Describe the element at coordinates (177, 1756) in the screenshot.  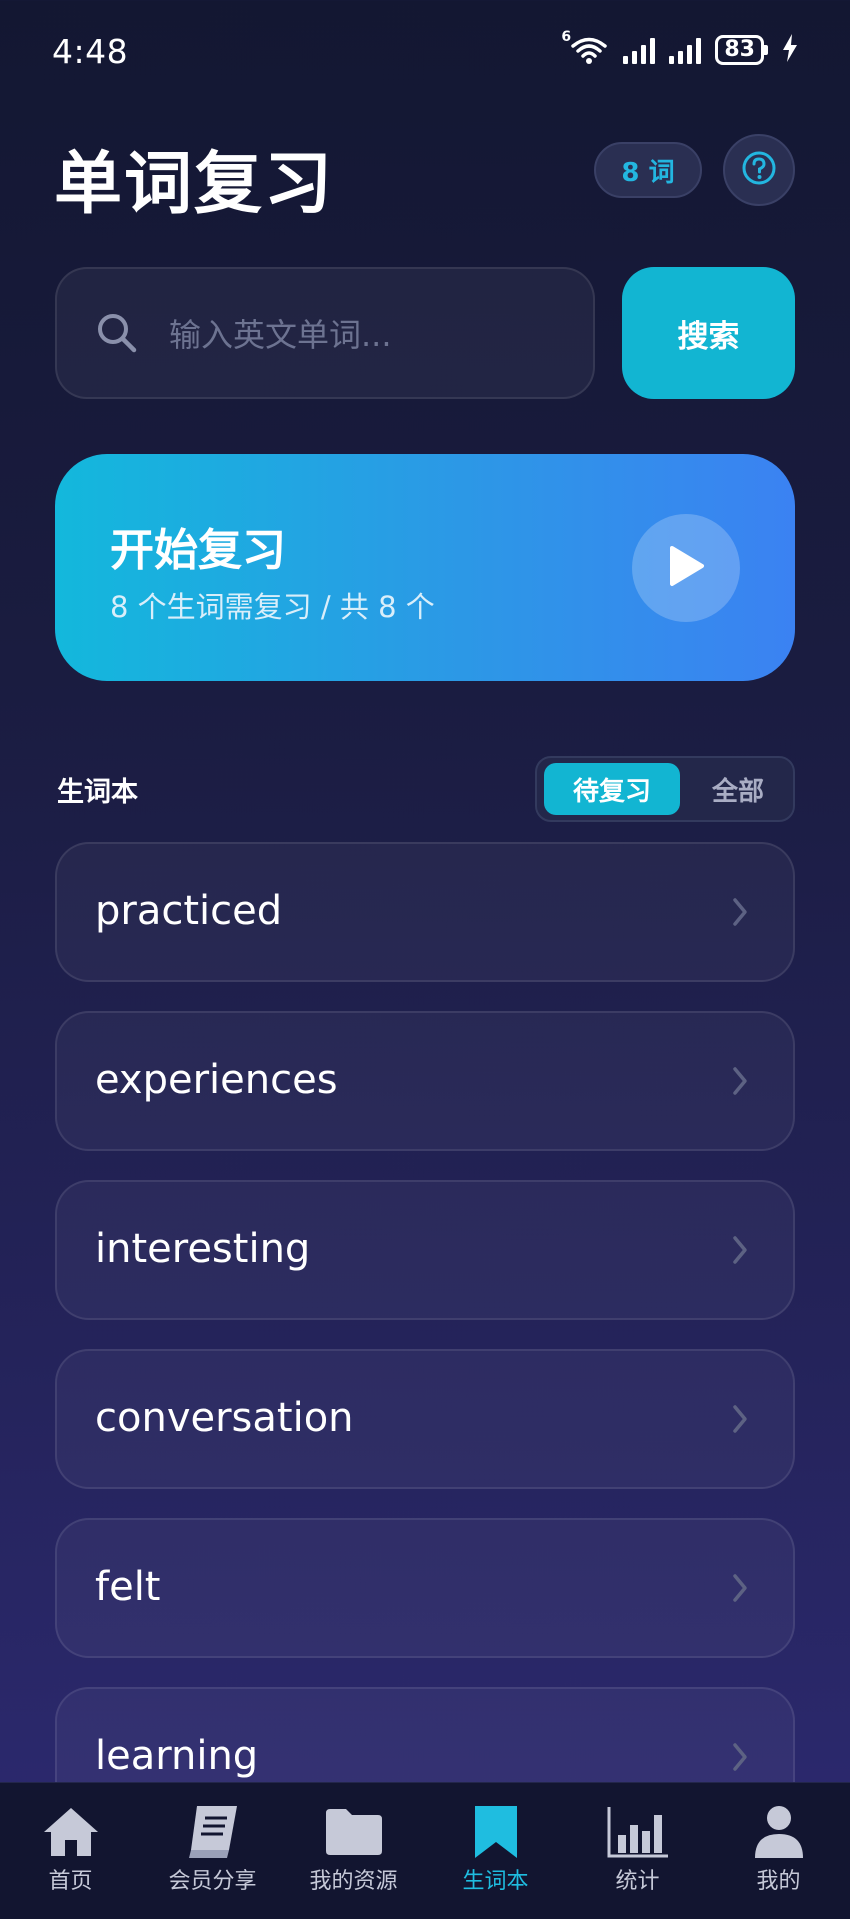
I see `word-text: learning` at that location.